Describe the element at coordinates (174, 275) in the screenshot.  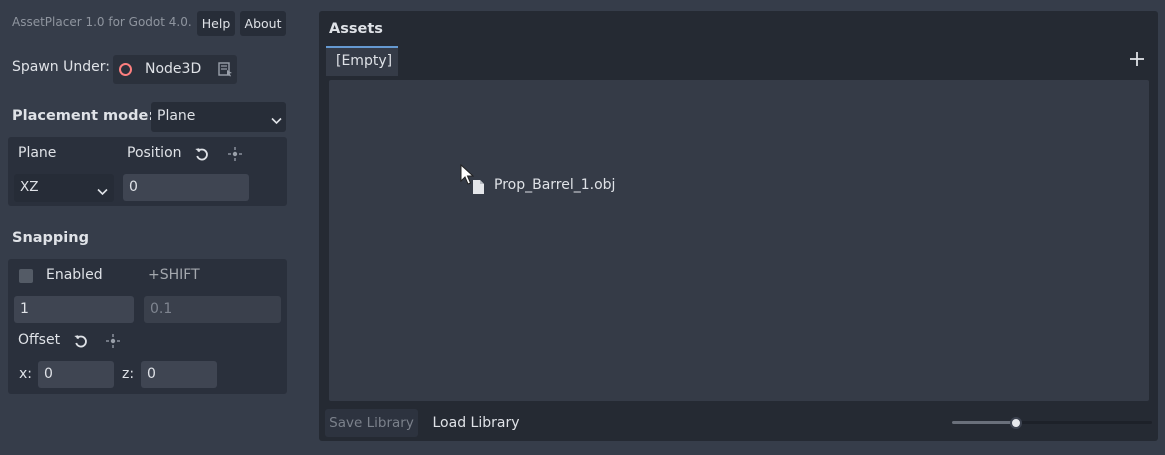
I see `shift-modifier-label: +SHIFT` at that location.